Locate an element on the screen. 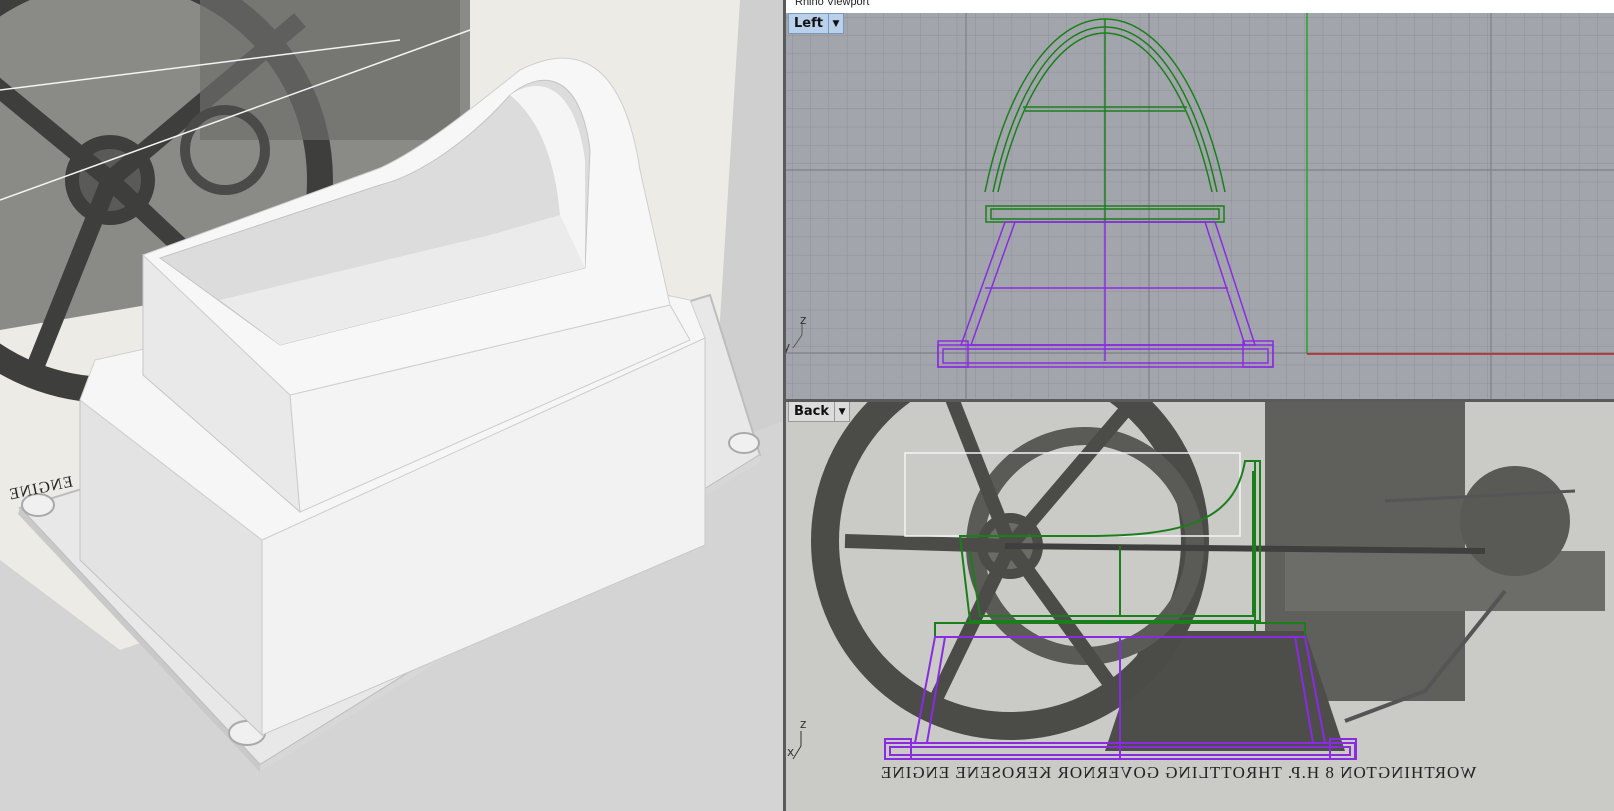  viewport-tab-back: Back ▼ is located at coordinates (819, 411).